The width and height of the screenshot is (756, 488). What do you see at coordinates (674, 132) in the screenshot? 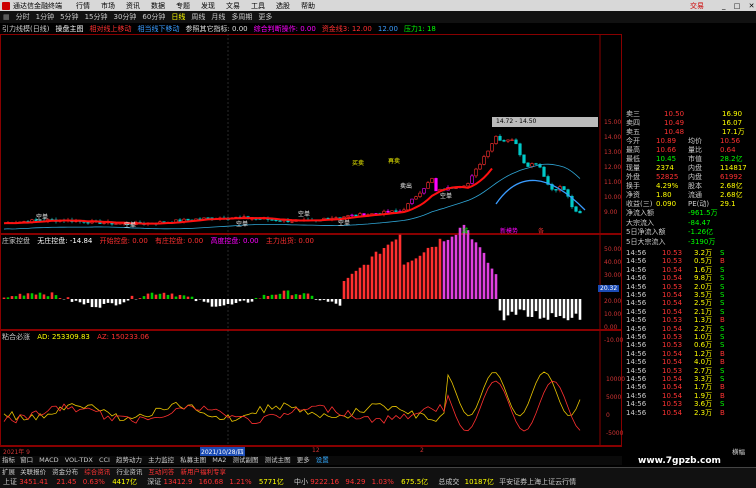
I see `quote-cell: 10.48` at bounding box center [674, 132].